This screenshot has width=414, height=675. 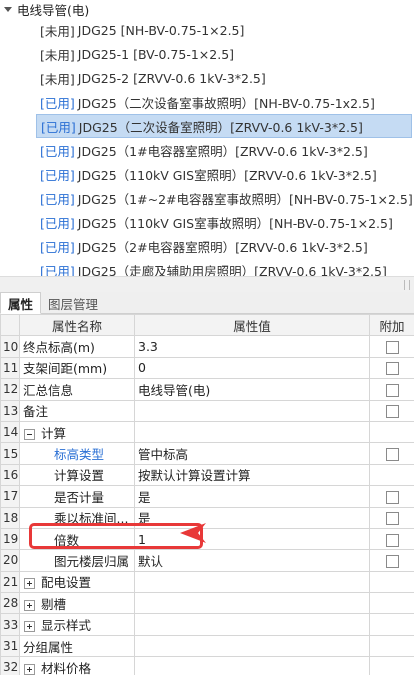 I want to click on grid-row: 31 分组属性, so click(x=207, y=646).